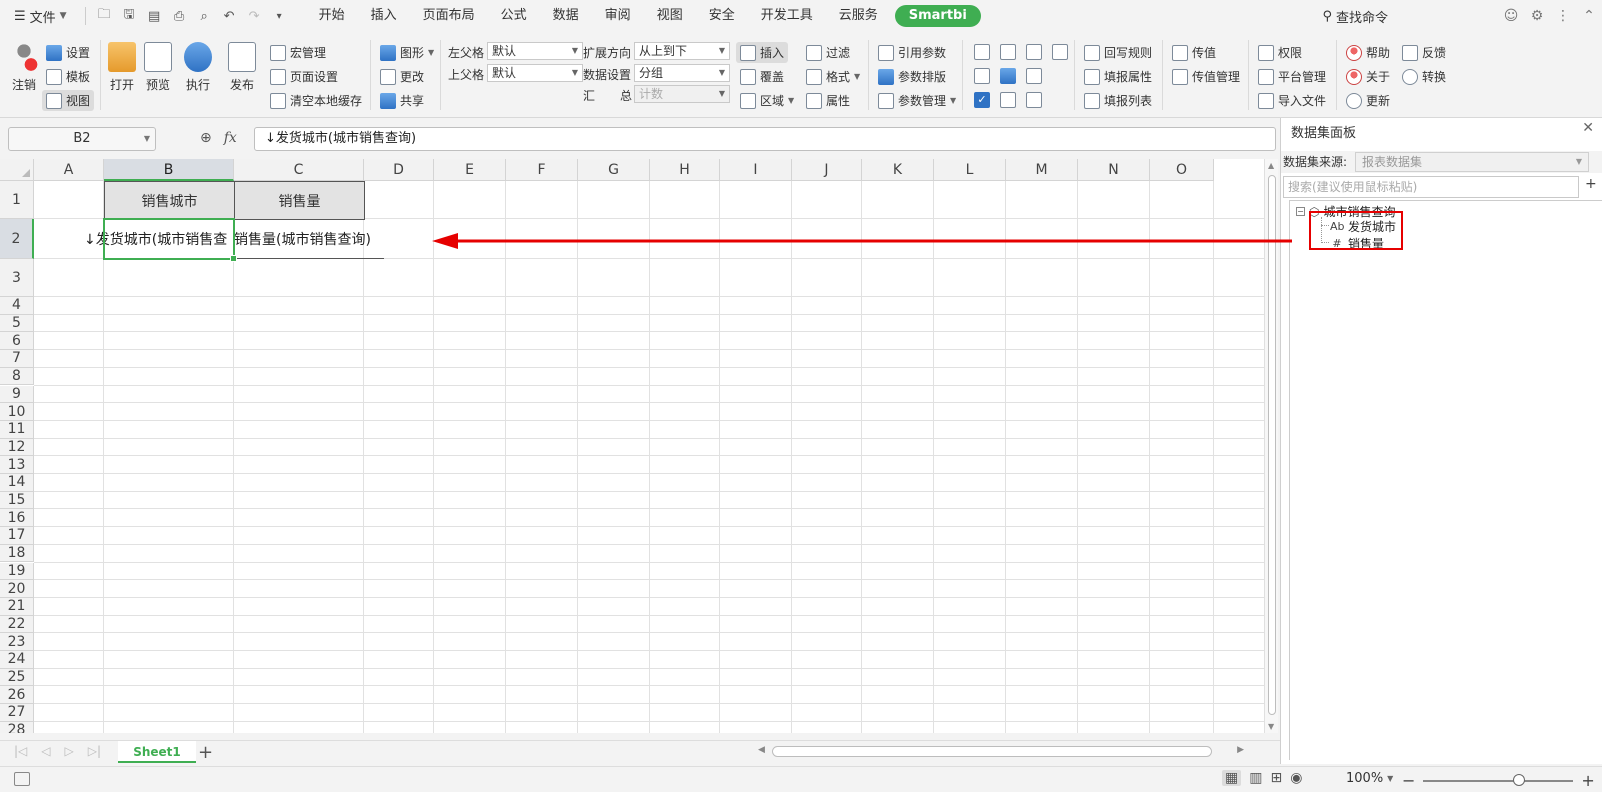  I want to click on macro-button: 宏管理, so click(298, 52).